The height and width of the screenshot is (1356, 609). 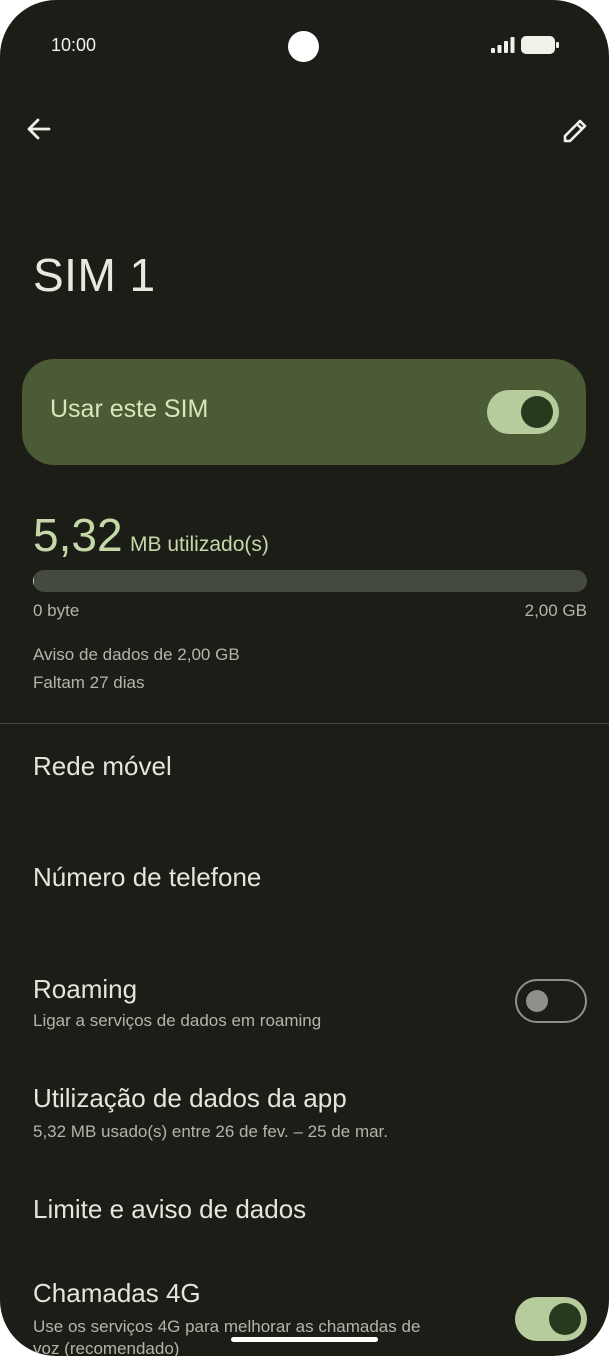 What do you see at coordinates (56, 610) in the screenshot?
I see `usage-min-label: 0 byte` at bounding box center [56, 610].